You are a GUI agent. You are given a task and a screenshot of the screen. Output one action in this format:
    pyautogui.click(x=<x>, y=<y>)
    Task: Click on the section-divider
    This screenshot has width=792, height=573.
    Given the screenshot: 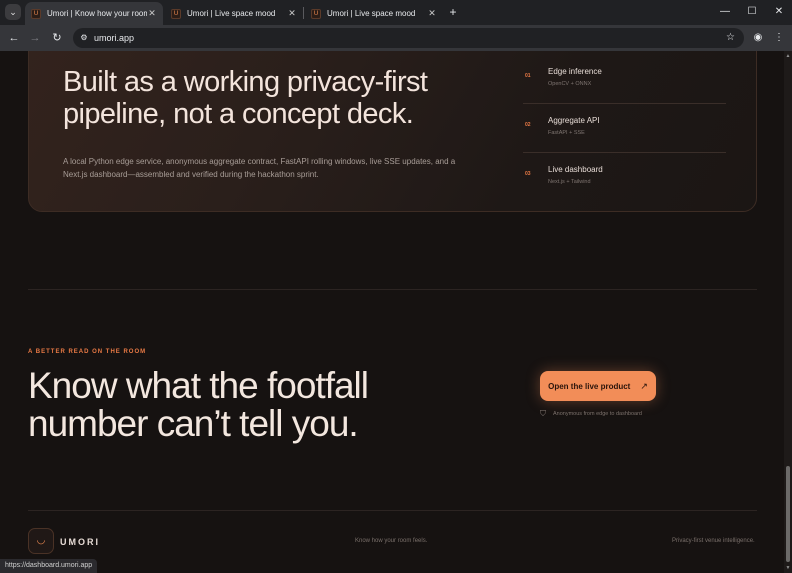 What is the action you would take?
    pyautogui.click(x=392, y=289)
    